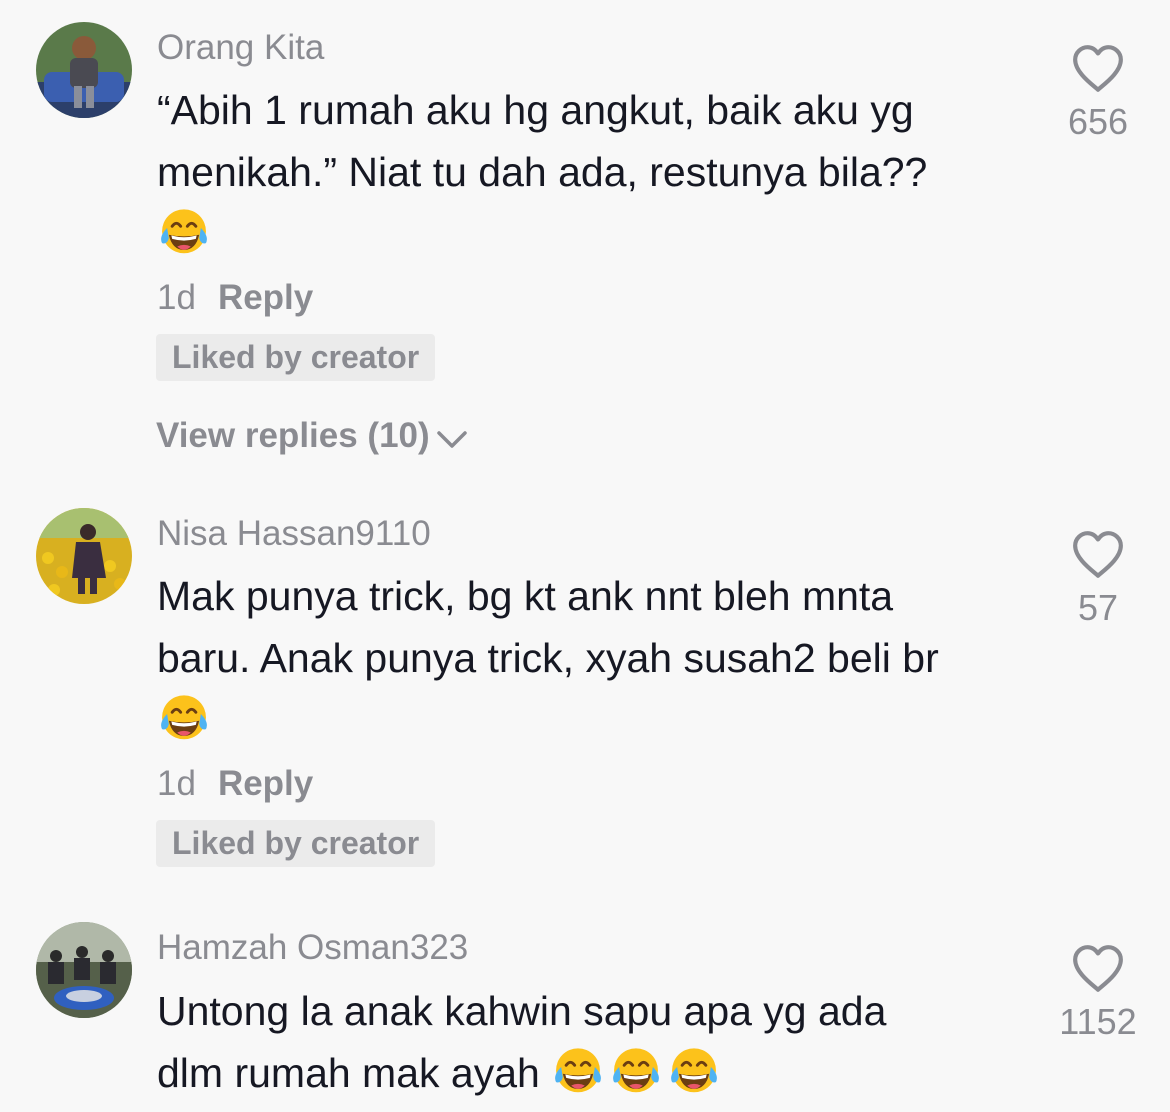 Image resolution: width=1170 pixels, height=1112 pixels. Describe the element at coordinates (294, 534) in the screenshot. I see `username: Nisa Hassan9110` at that location.